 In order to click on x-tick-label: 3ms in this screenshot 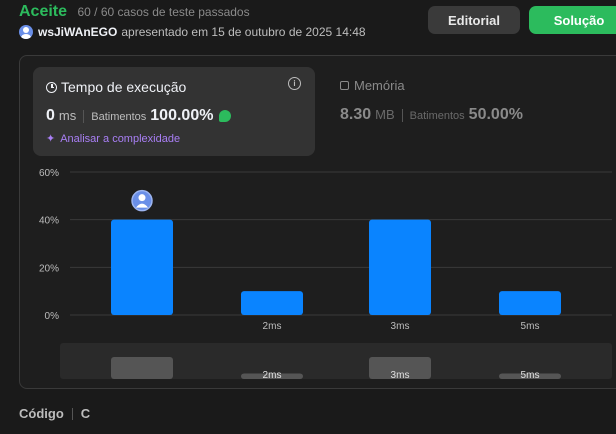, I will do `click(400, 326)`.